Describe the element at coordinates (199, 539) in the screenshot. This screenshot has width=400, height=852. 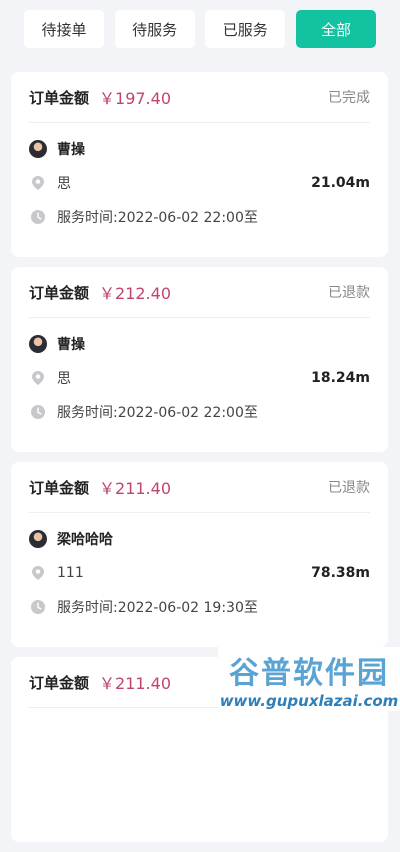
I see `user-row: 梁哈哈哈` at that location.